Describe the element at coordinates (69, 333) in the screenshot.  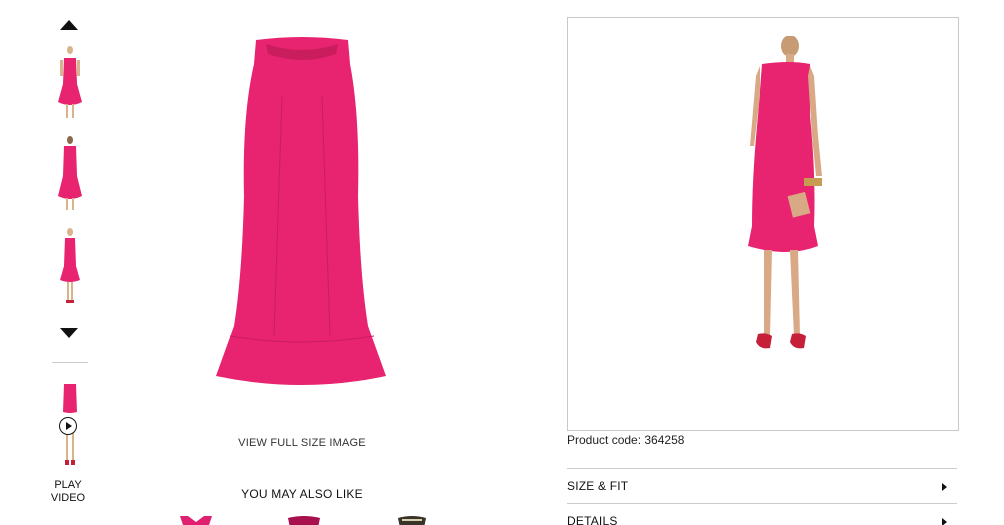
I see `scroll-down-arrow-icon` at that location.